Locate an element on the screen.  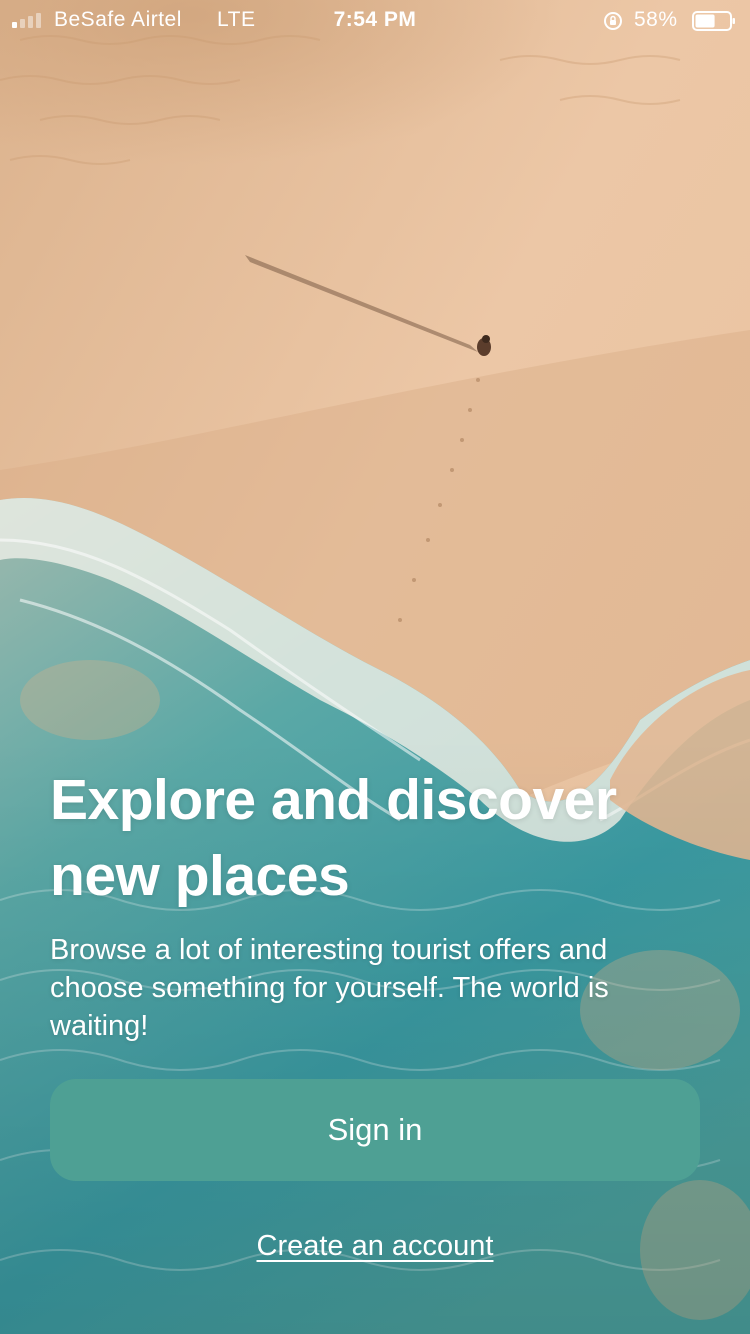
orientation-lock-icon is located at coordinates (613, 21).